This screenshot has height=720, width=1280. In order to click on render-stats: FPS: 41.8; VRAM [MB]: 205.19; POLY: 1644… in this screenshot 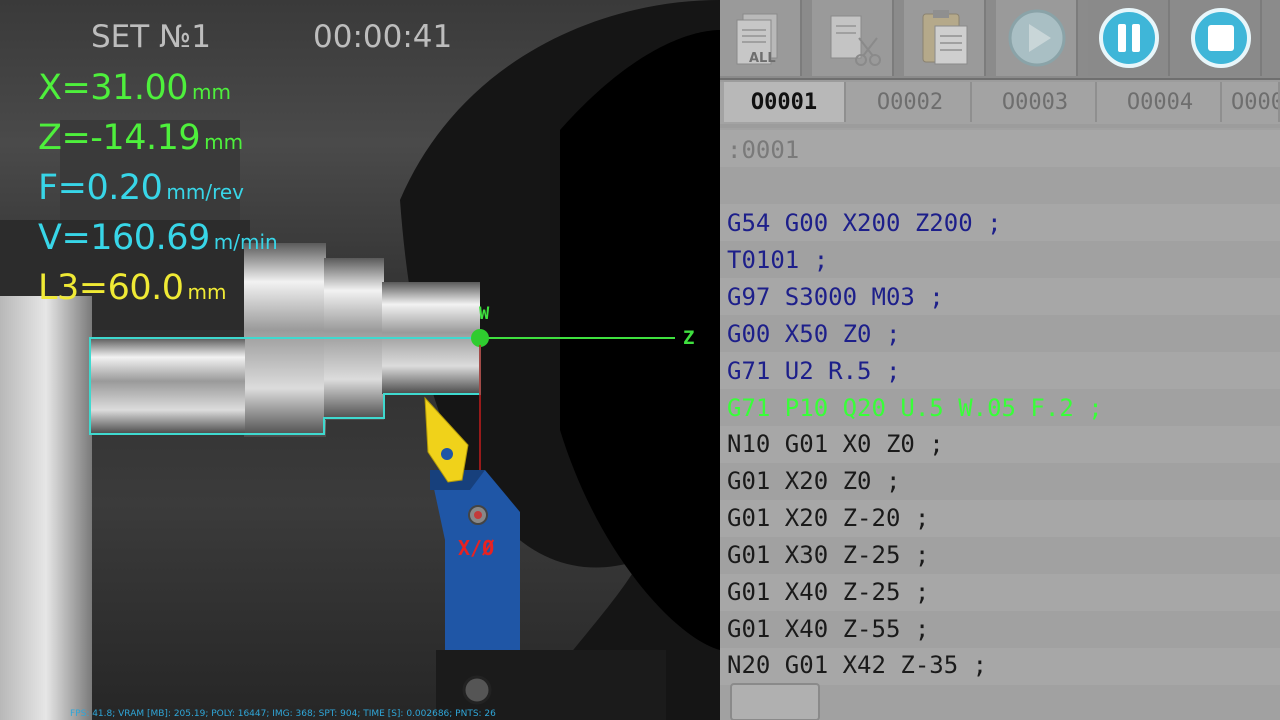, I will do `click(283, 714)`.